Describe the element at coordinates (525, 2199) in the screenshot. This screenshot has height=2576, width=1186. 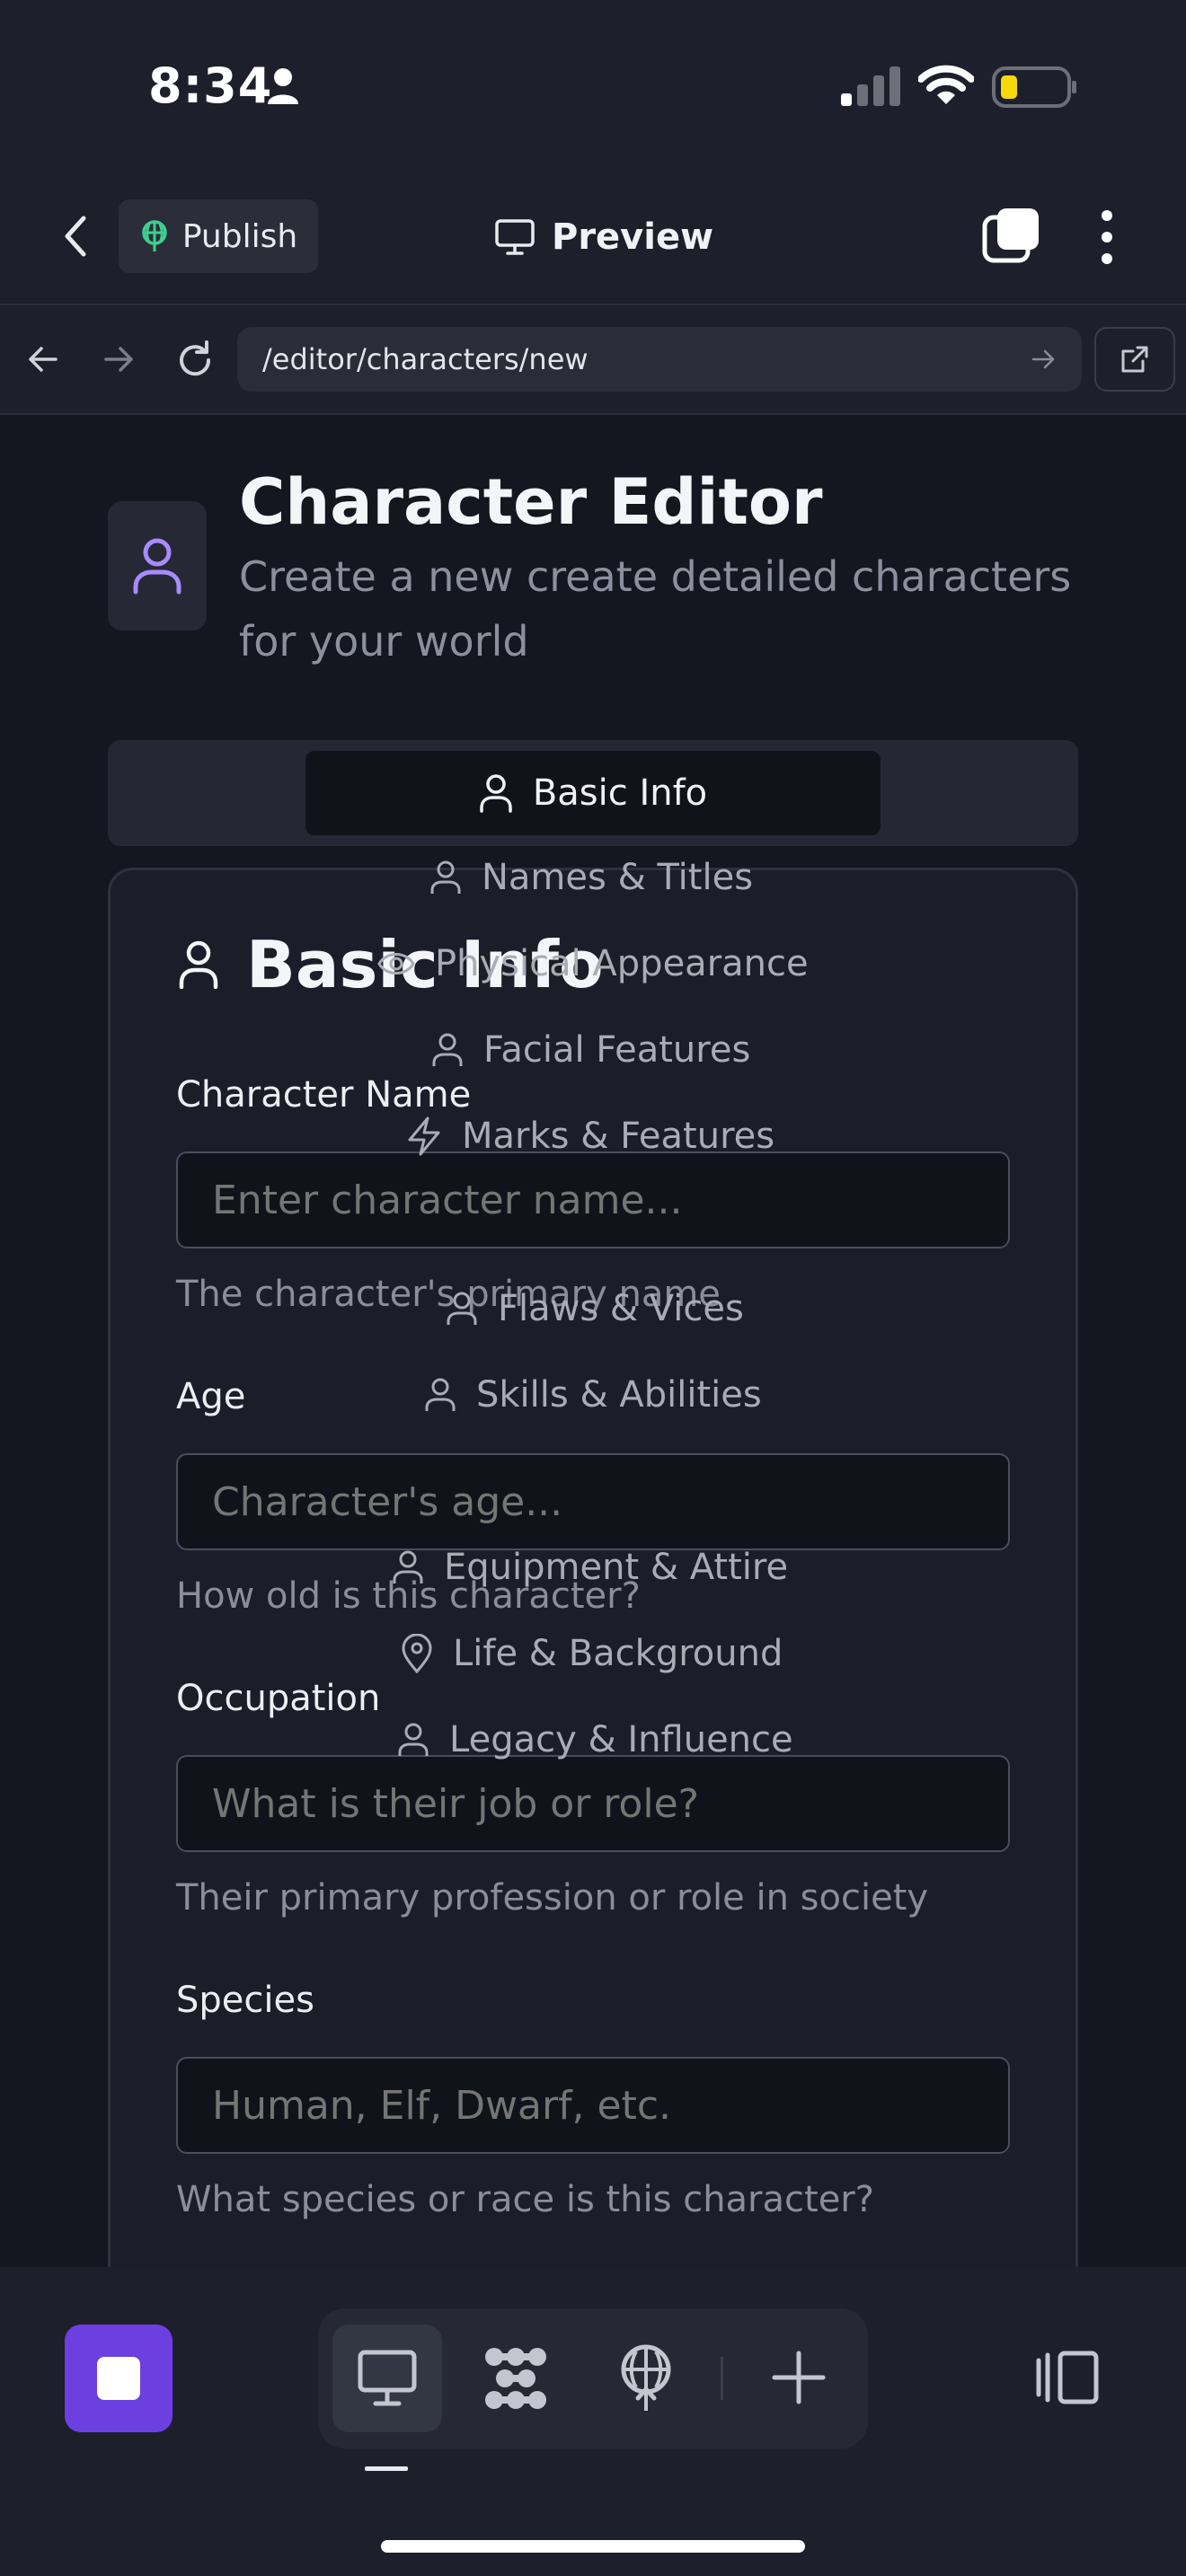
I see `species-help: What species or race is this character?` at that location.